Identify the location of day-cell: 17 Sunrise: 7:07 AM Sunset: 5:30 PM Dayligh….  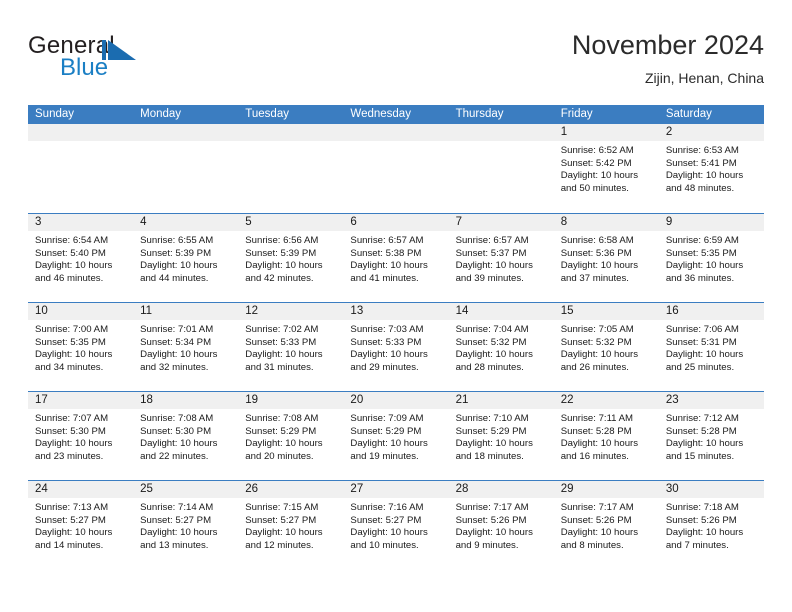
(81, 436).